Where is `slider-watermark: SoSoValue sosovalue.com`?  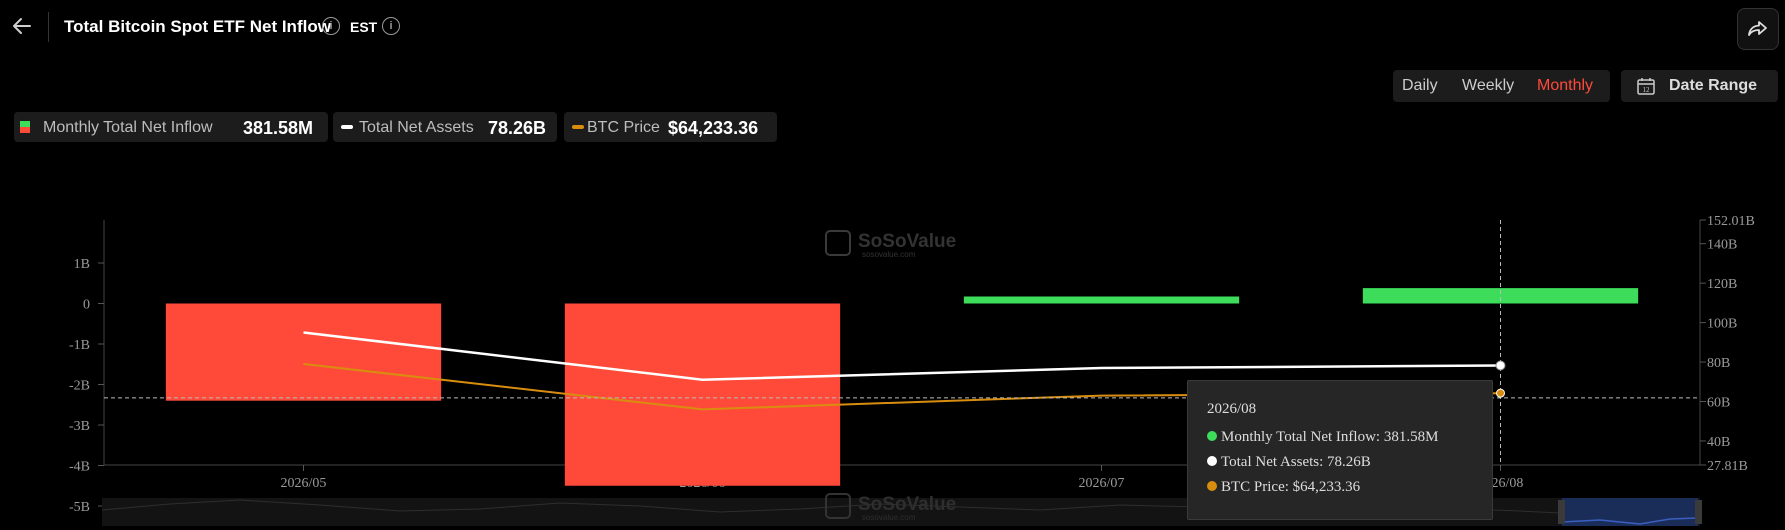
slider-watermark: SoSoValue sosovalue.com is located at coordinates (890, 507).